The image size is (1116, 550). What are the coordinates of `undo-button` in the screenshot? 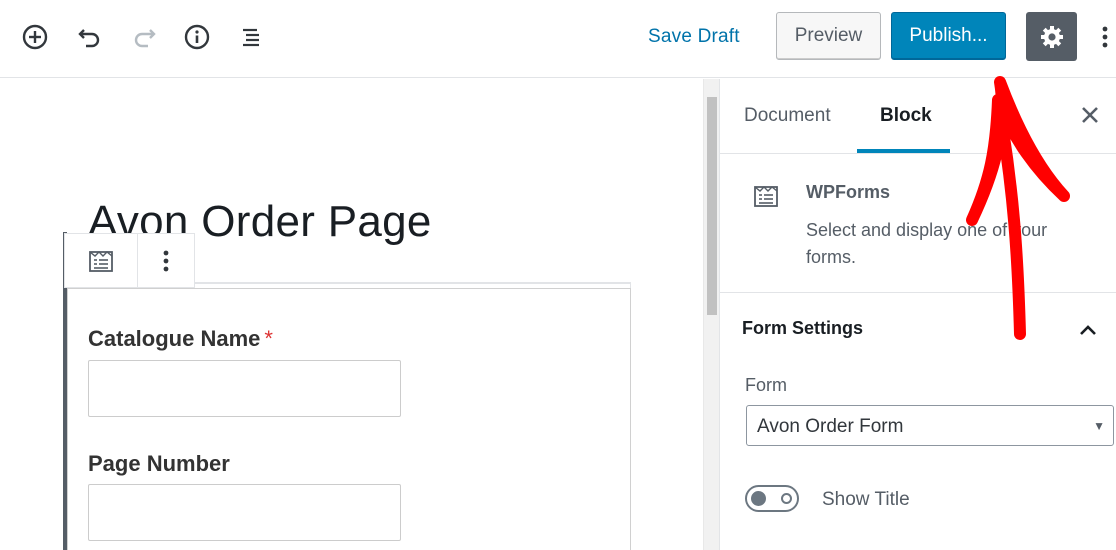 It's located at (90, 37).